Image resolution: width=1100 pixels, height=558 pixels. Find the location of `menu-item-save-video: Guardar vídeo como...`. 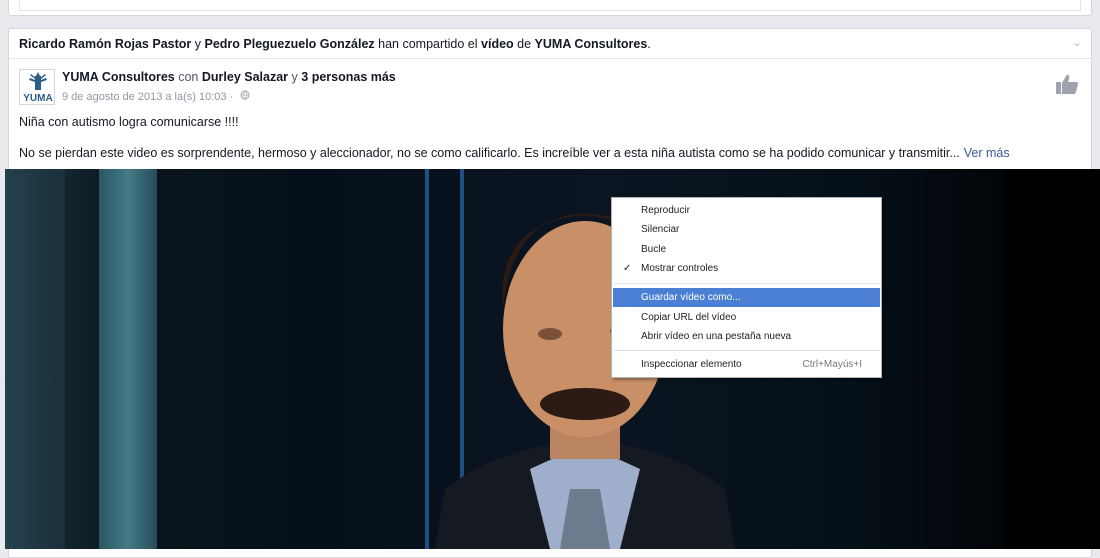

menu-item-save-video: Guardar vídeo como... is located at coordinates (746, 297).